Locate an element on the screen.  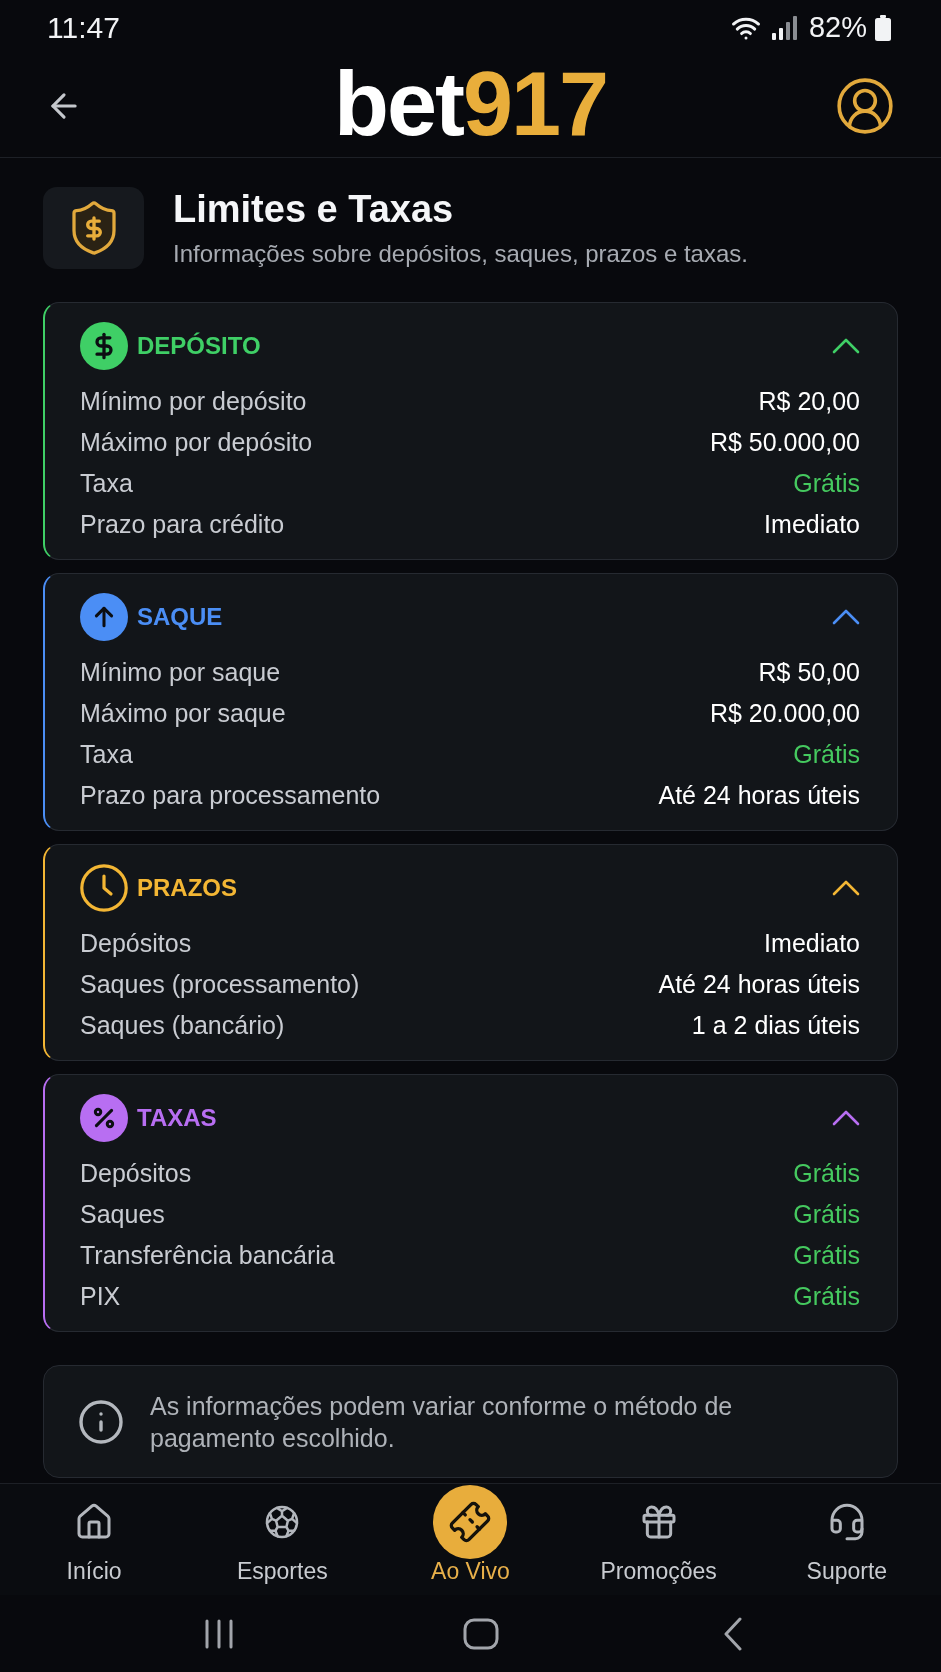
section-title: SAQUE is located at coordinates (180, 617).